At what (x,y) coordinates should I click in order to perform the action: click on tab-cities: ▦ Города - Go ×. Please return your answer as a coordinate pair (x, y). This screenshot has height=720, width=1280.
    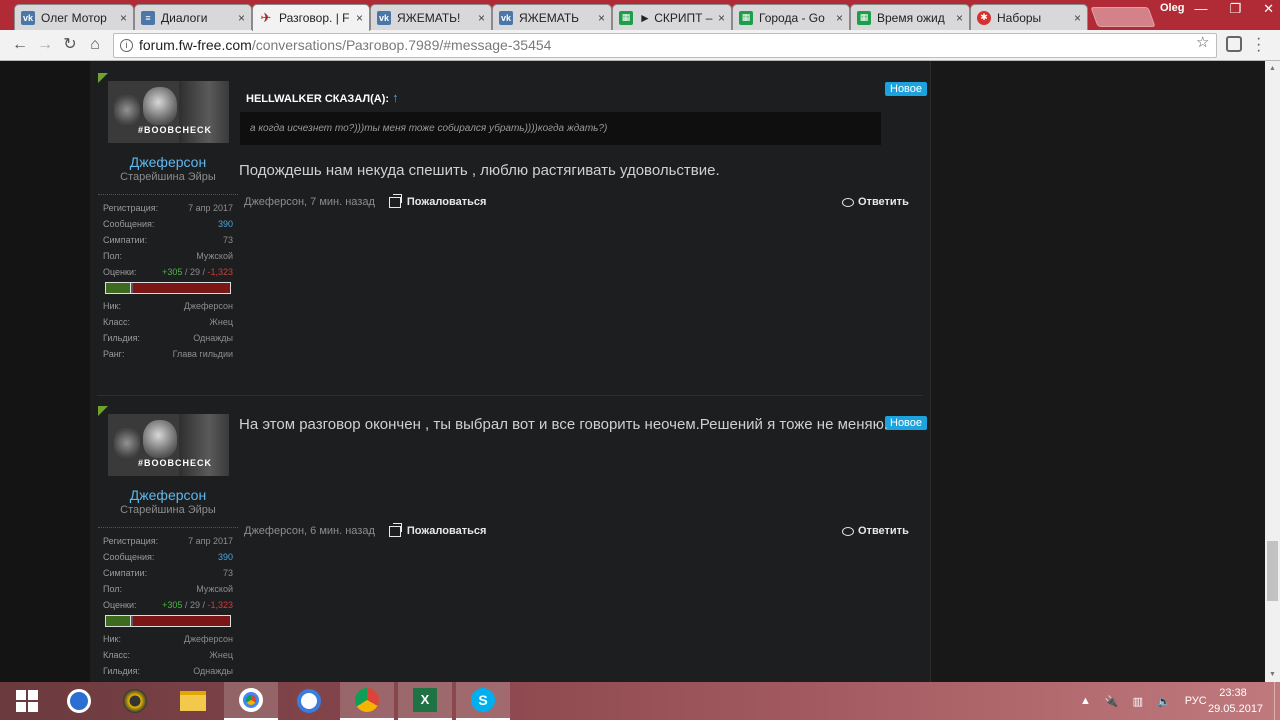
    Looking at the image, I should click on (791, 17).